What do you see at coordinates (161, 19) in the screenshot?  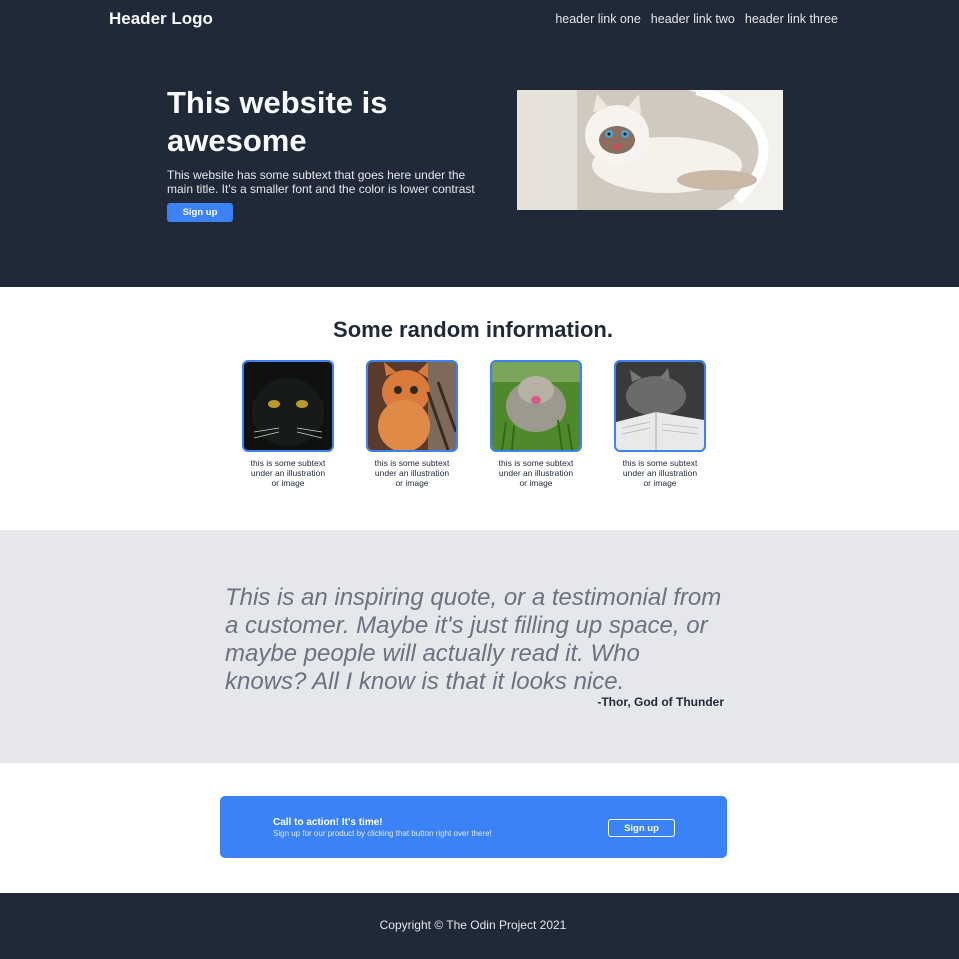 I see `header-logo: Header Logo` at bounding box center [161, 19].